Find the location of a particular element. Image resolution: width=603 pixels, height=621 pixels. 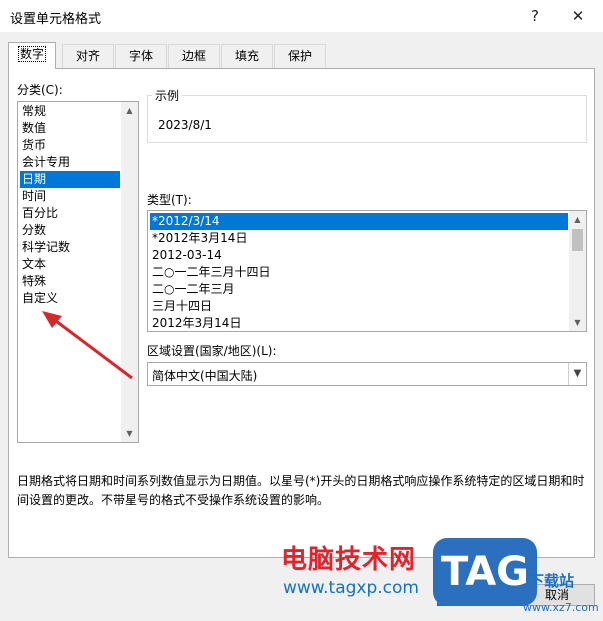

sample-group: 示例 2023/8/1 is located at coordinates (367, 115).